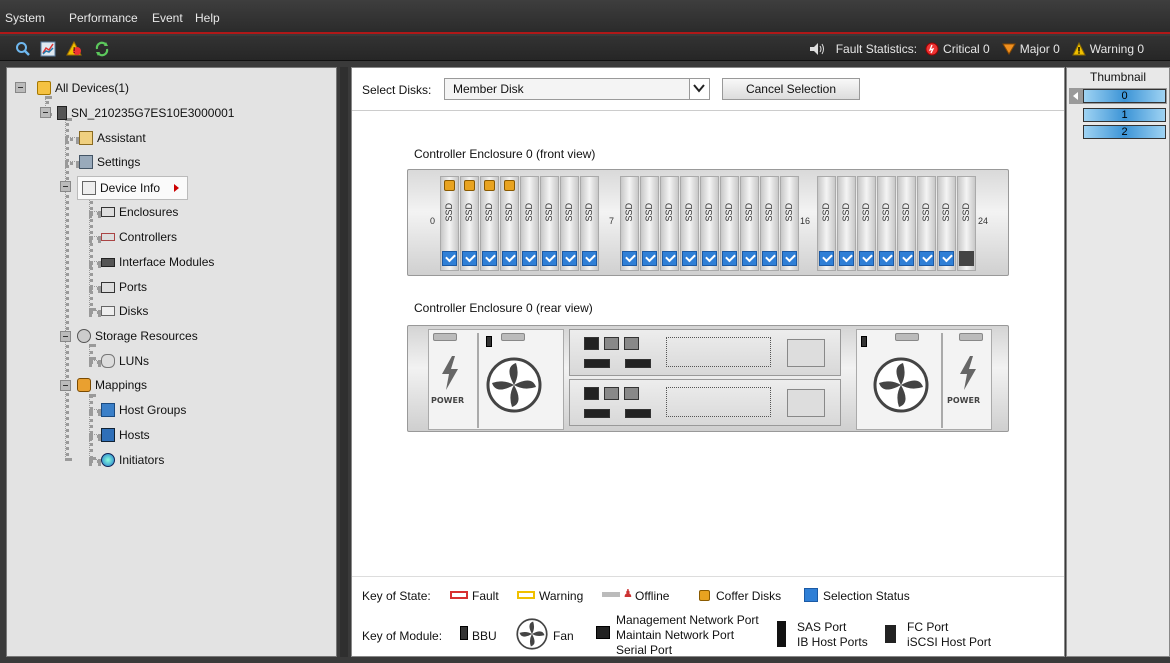  I want to click on tree-item-initiators: Initiators, so click(132, 460).